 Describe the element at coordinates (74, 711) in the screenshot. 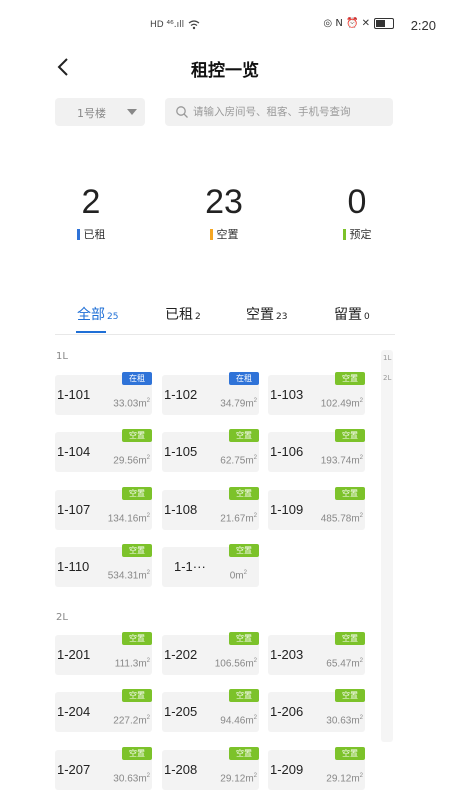

I see `room-number: 1-204` at that location.